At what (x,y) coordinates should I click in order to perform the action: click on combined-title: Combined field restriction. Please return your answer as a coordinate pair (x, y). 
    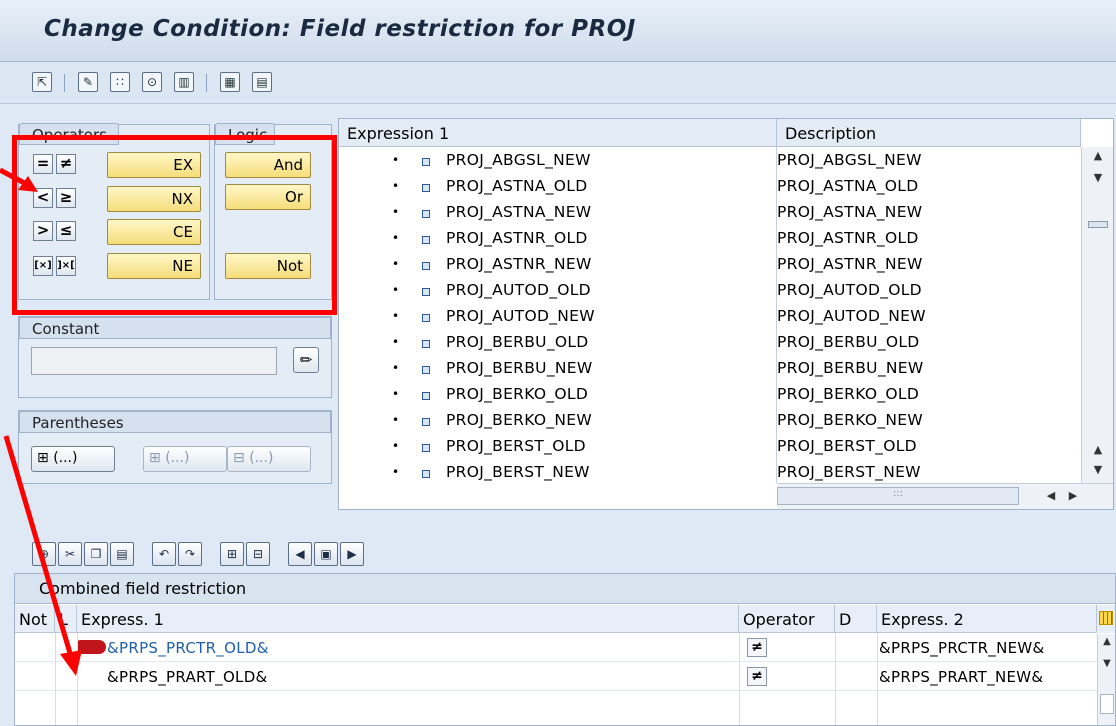
    Looking at the image, I should click on (565, 589).